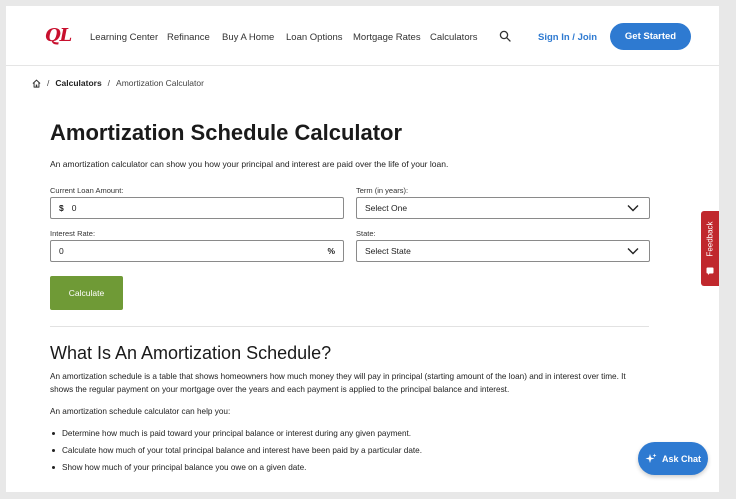 The height and width of the screenshot is (499, 736). What do you see at coordinates (386, 208) in the screenshot?
I see `term-value: Select One` at bounding box center [386, 208].